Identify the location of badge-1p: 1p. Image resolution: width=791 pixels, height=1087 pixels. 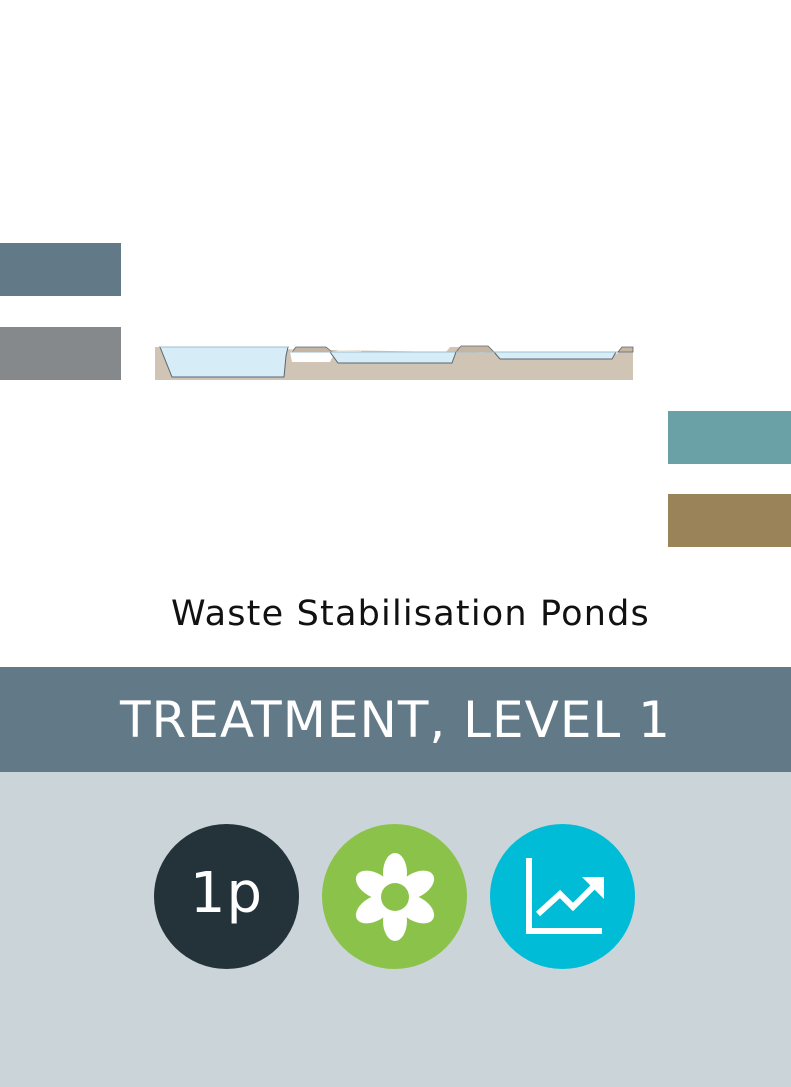
(226, 896).